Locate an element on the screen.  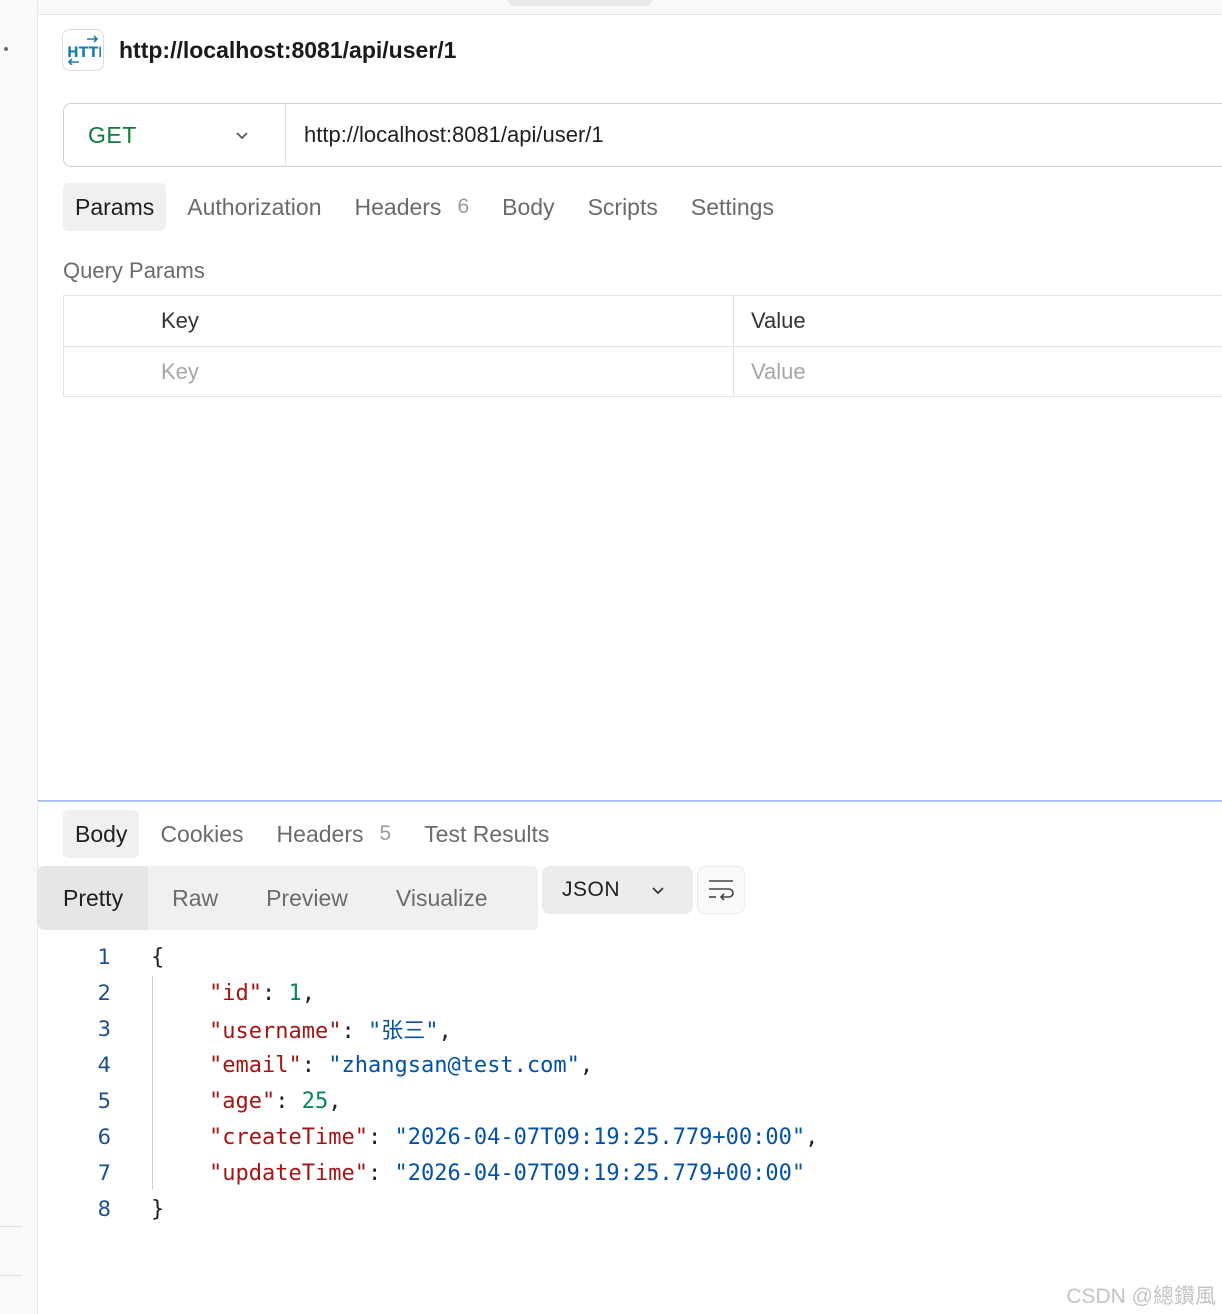
query-params-table: Key Value Key Value is located at coordinates (642, 346).